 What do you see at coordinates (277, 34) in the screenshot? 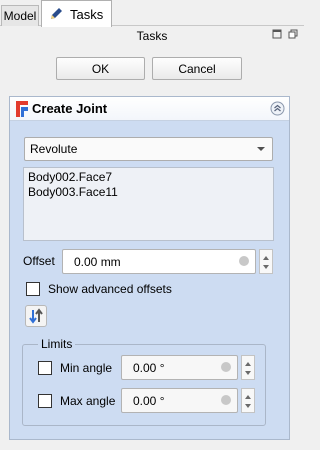
I see `float-icon` at bounding box center [277, 34].